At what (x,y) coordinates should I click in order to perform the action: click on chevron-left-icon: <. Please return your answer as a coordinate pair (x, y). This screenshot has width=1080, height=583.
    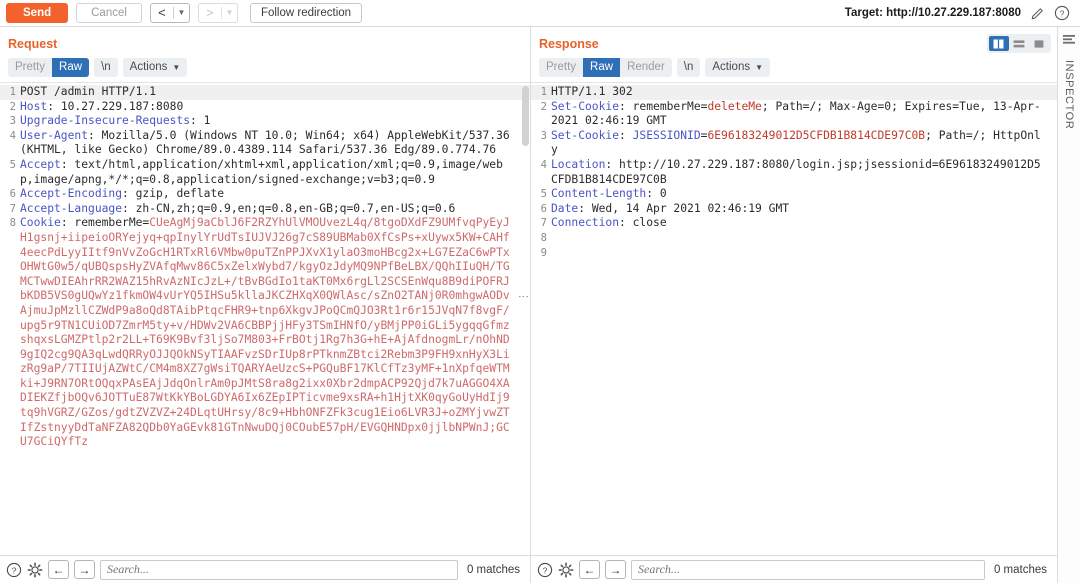
    Looking at the image, I should click on (162, 13).